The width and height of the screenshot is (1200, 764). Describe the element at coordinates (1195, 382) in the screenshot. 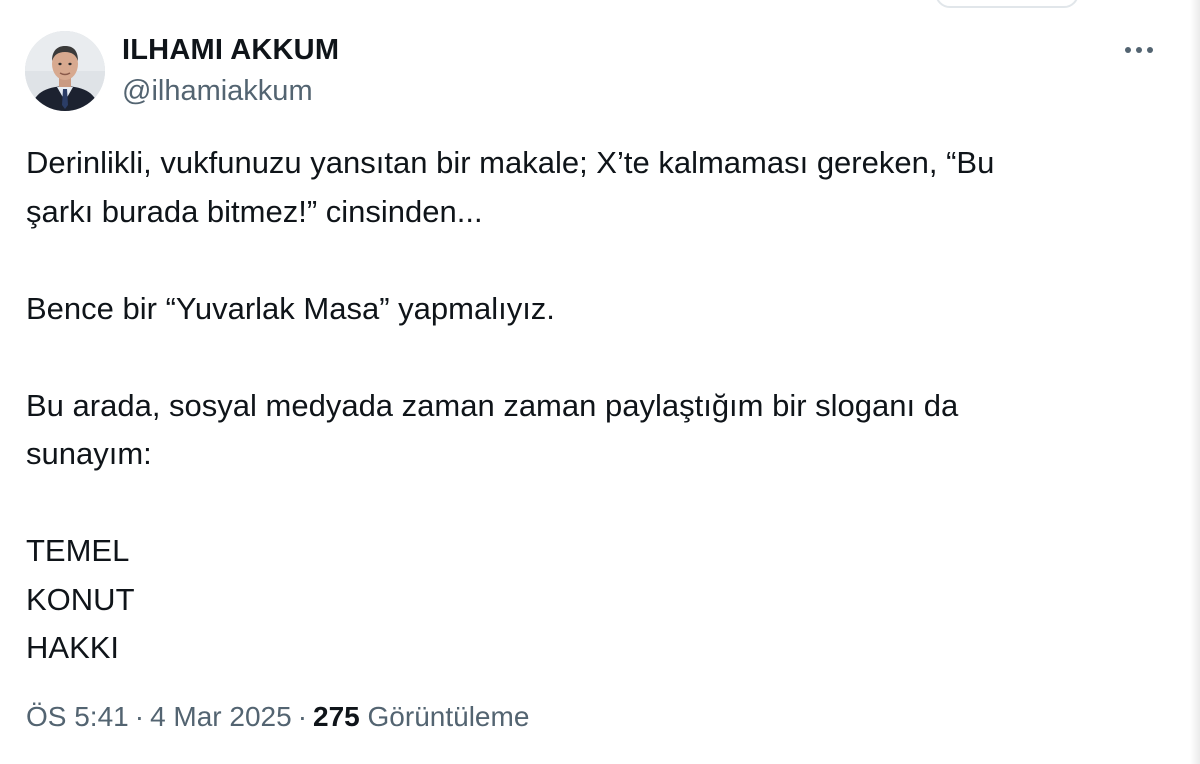

I see `right-edge-shadow` at that location.